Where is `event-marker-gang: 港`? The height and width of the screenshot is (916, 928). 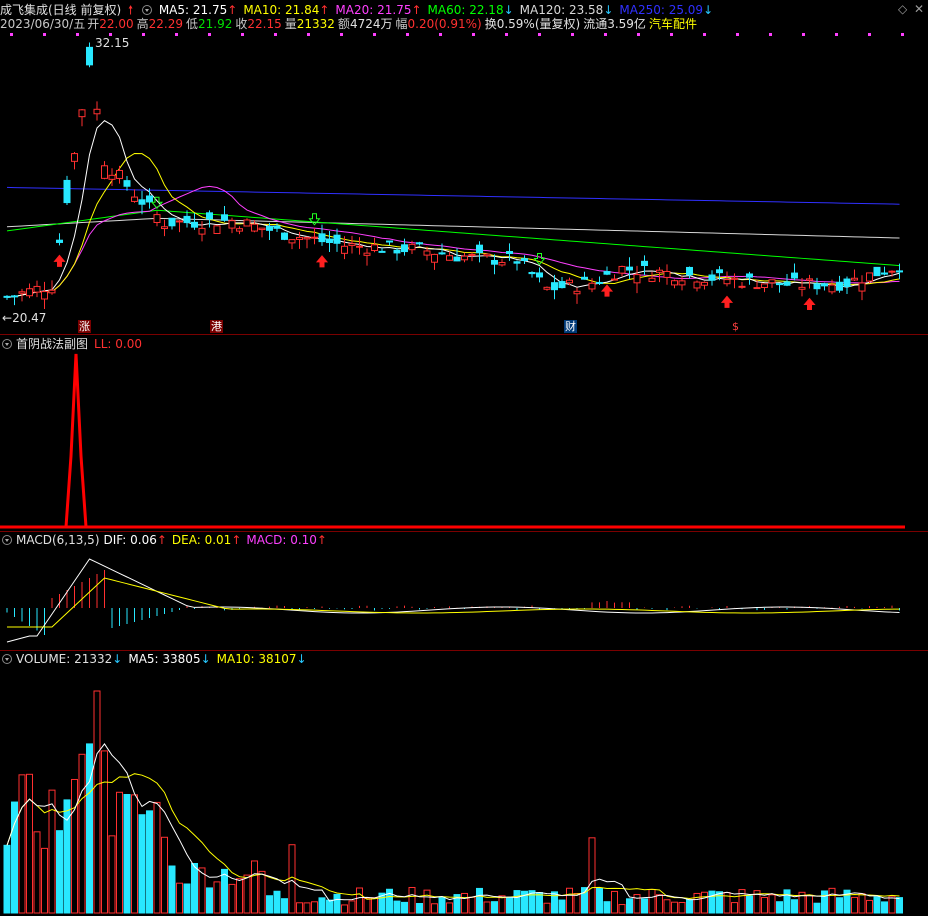
event-marker-gang: 港 is located at coordinates (216, 326).